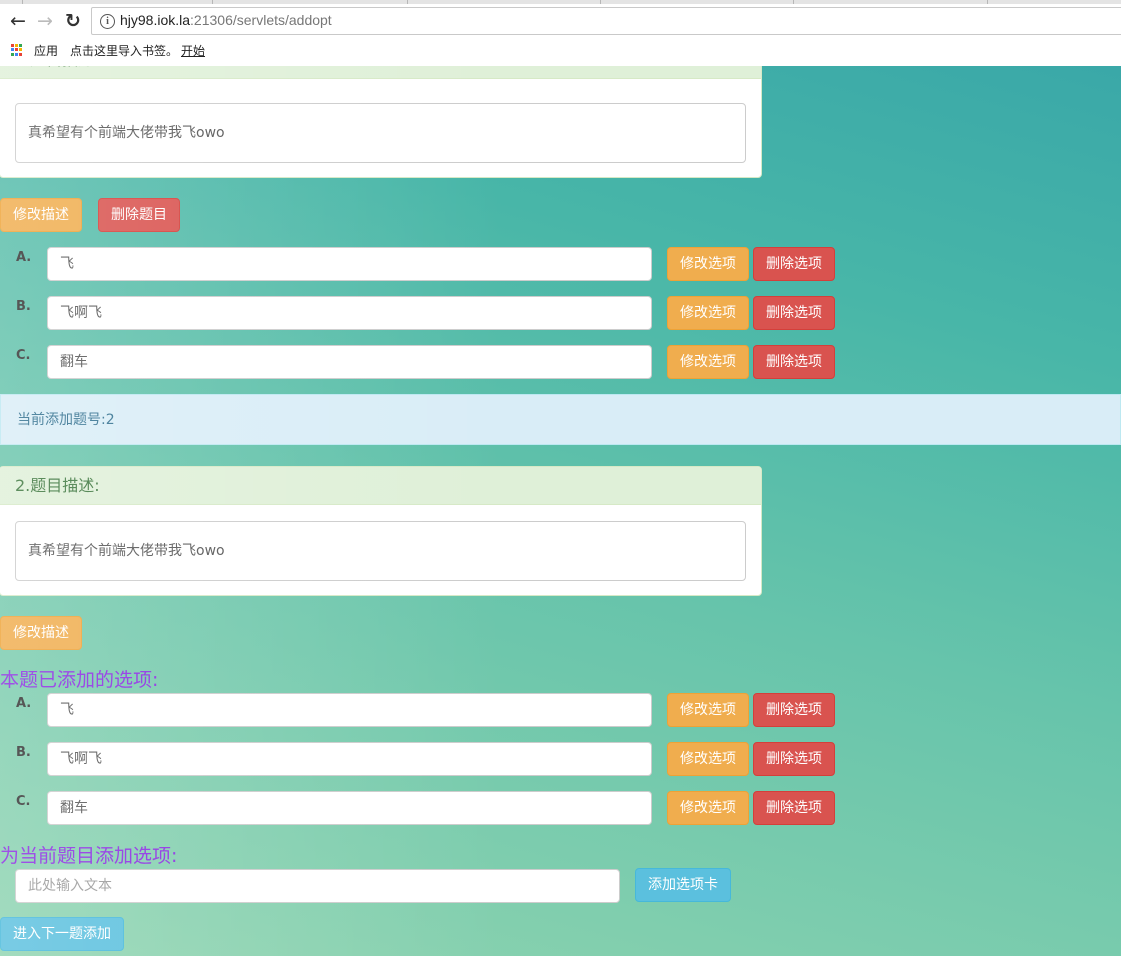 The width and height of the screenshot is (1121, 956). I want to click on add-option-title: 为当前题目添加选项:, so click(89, 856).